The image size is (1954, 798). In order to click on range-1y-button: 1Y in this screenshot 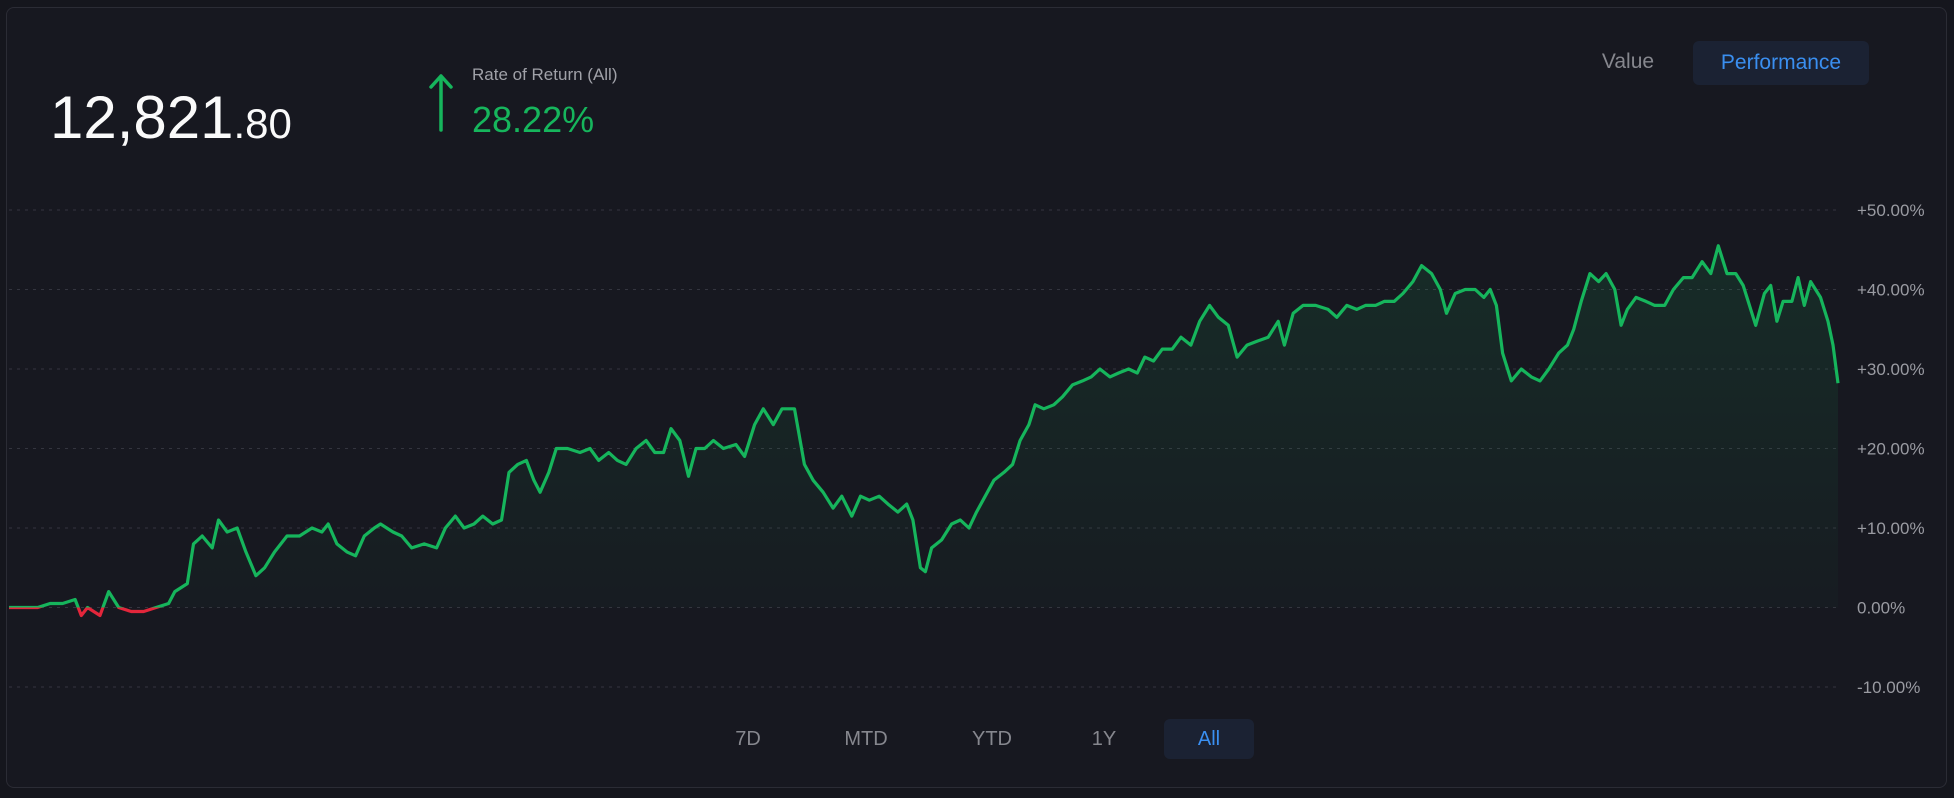, I will do `click(1104, 739)`.